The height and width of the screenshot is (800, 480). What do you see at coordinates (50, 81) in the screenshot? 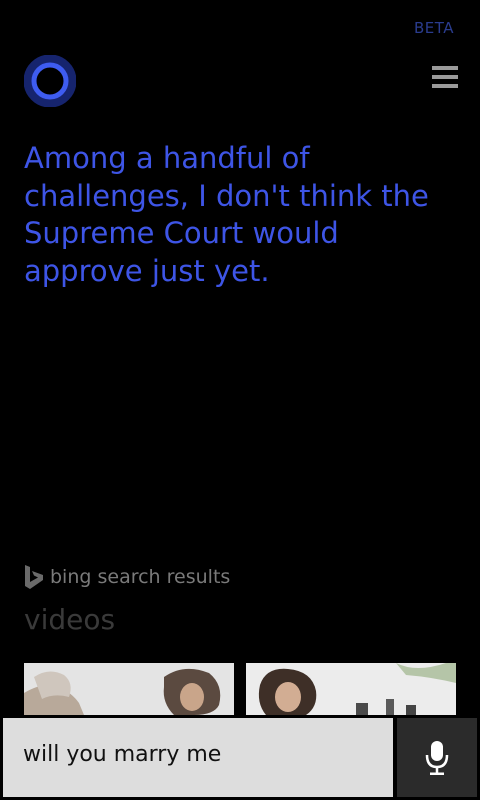
I see `cortana-ring-icon` at bounding box center [50, 81].